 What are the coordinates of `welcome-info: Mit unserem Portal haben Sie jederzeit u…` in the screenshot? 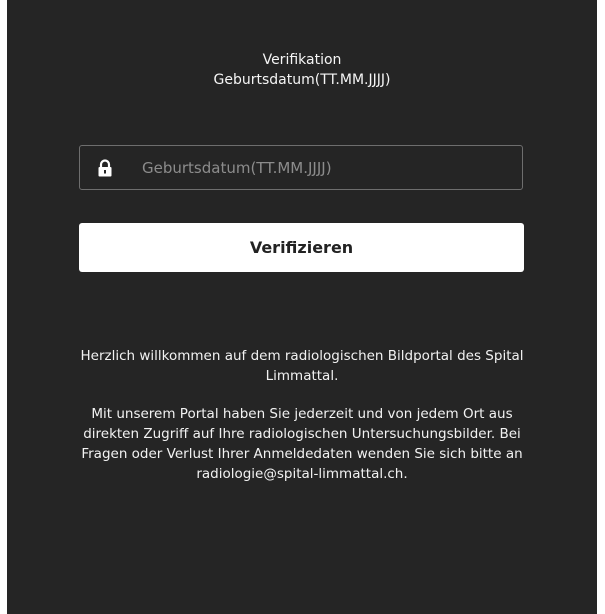 It's located at (302, 444).